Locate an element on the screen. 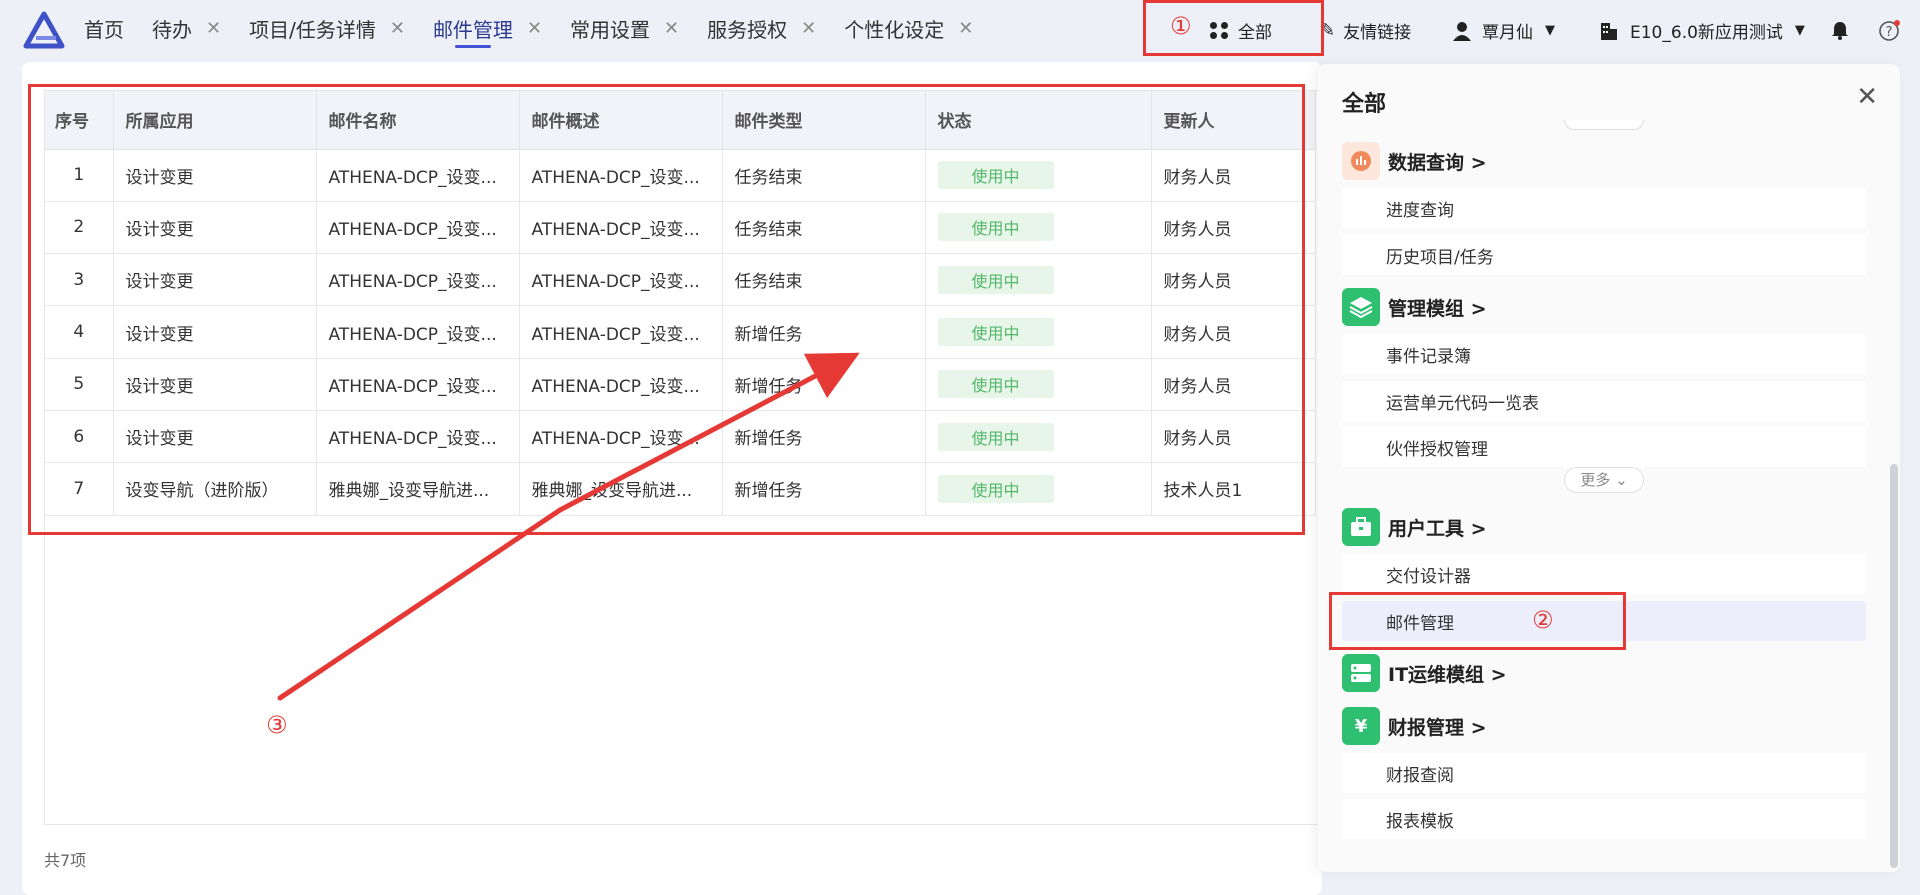 The width and height of the screenshot is (1920, 895). annotation-2: ② is located at coordinates (1543, 620).